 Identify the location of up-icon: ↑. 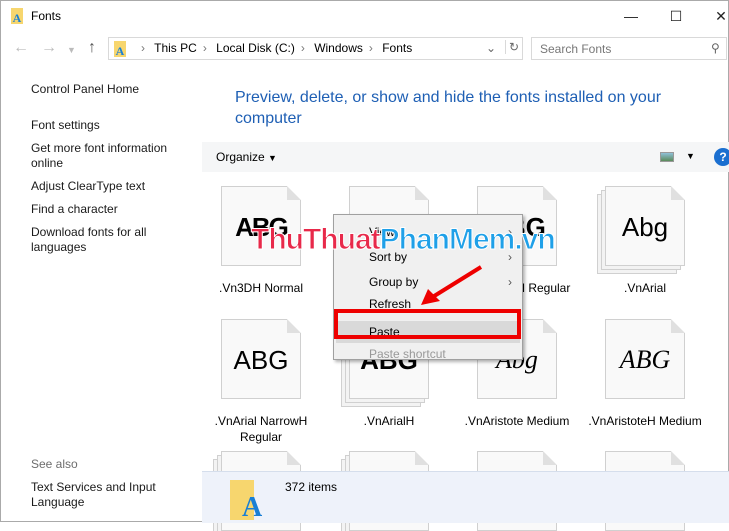
(92, 48).